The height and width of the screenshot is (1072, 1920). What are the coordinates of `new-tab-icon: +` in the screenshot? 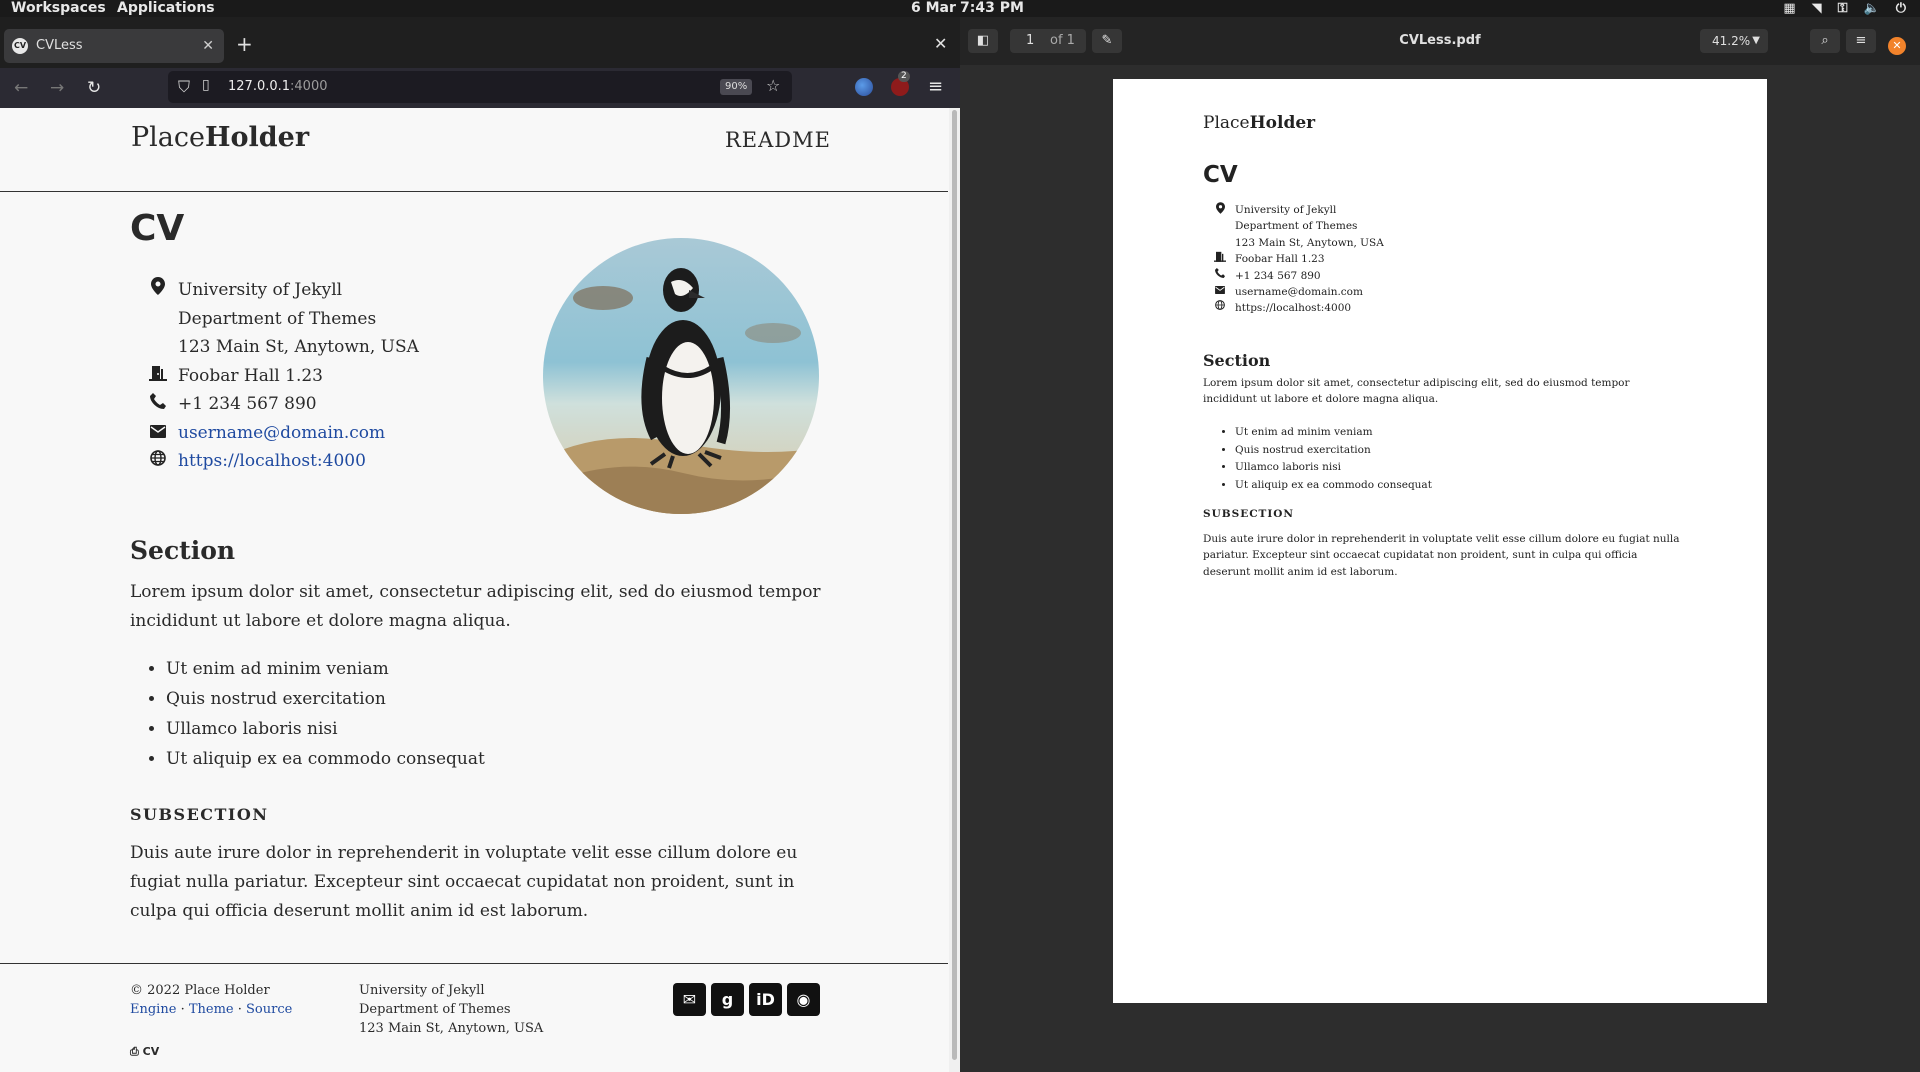 It's located at (244, 44).